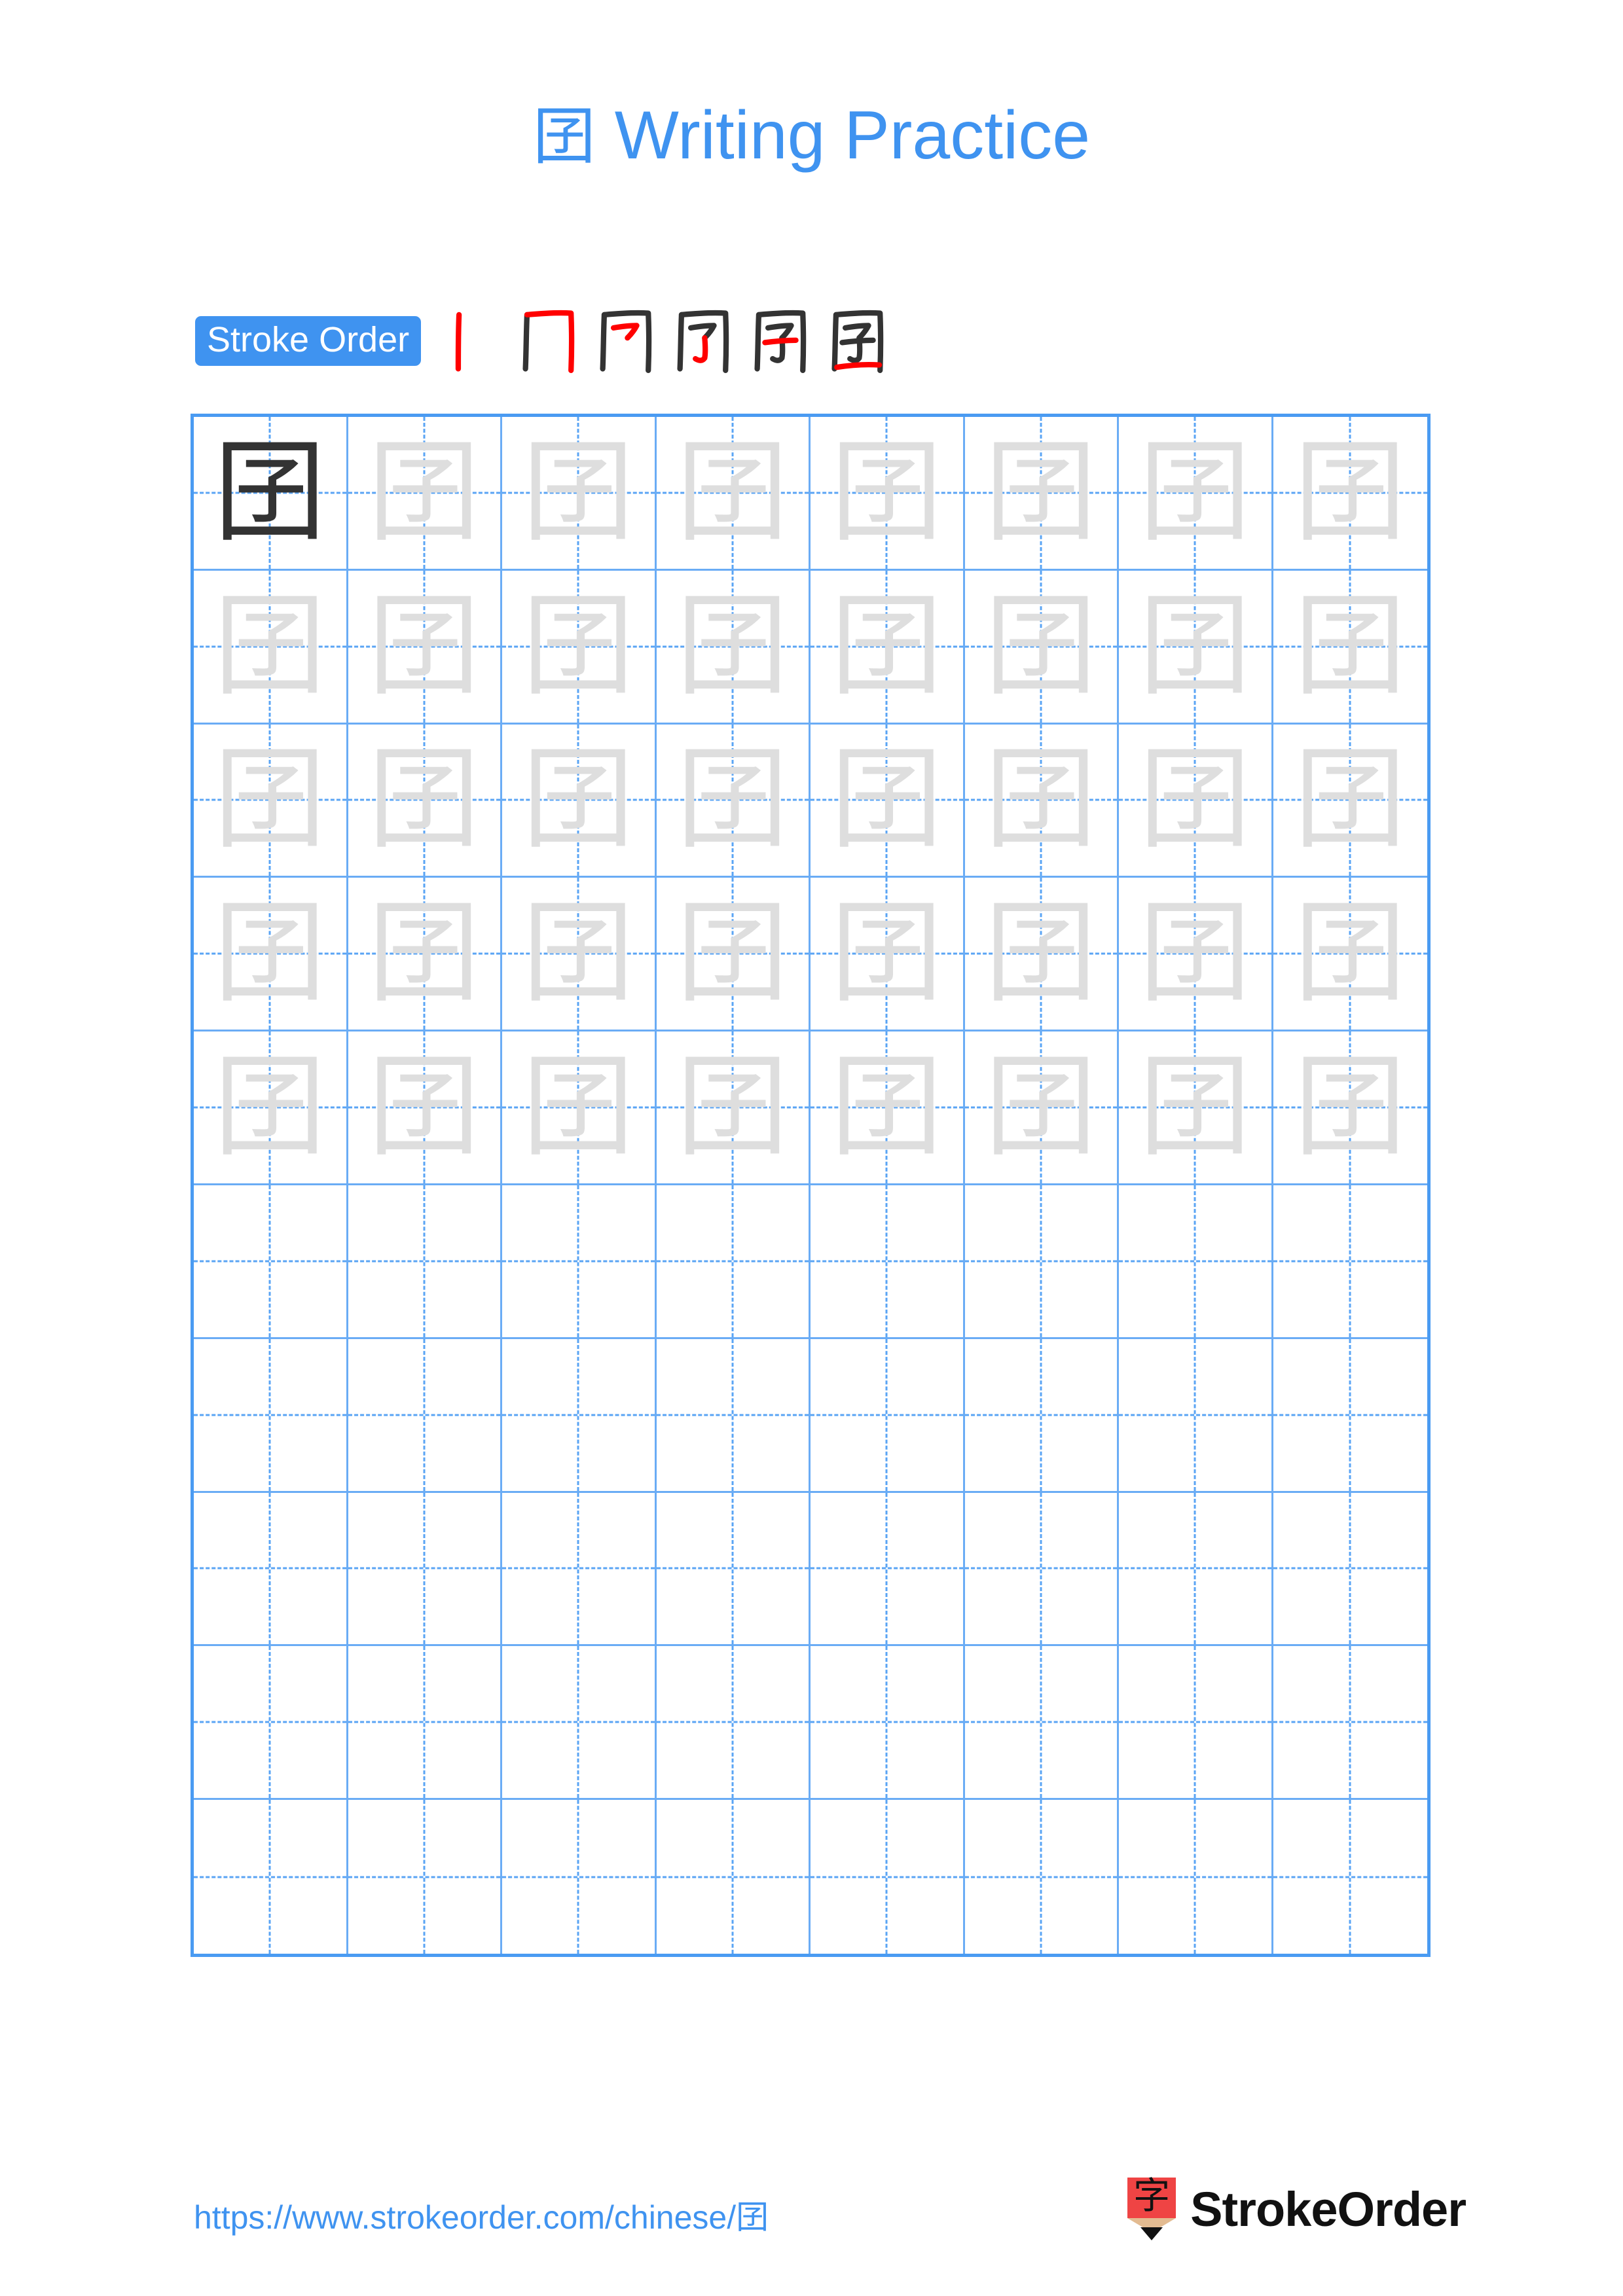 The height and width of the screenshot is (2296, 1623). Describe the element at coordinates (1151, 2209) in the screenshot. I see `pencil-logo-icon: 字` at that location.